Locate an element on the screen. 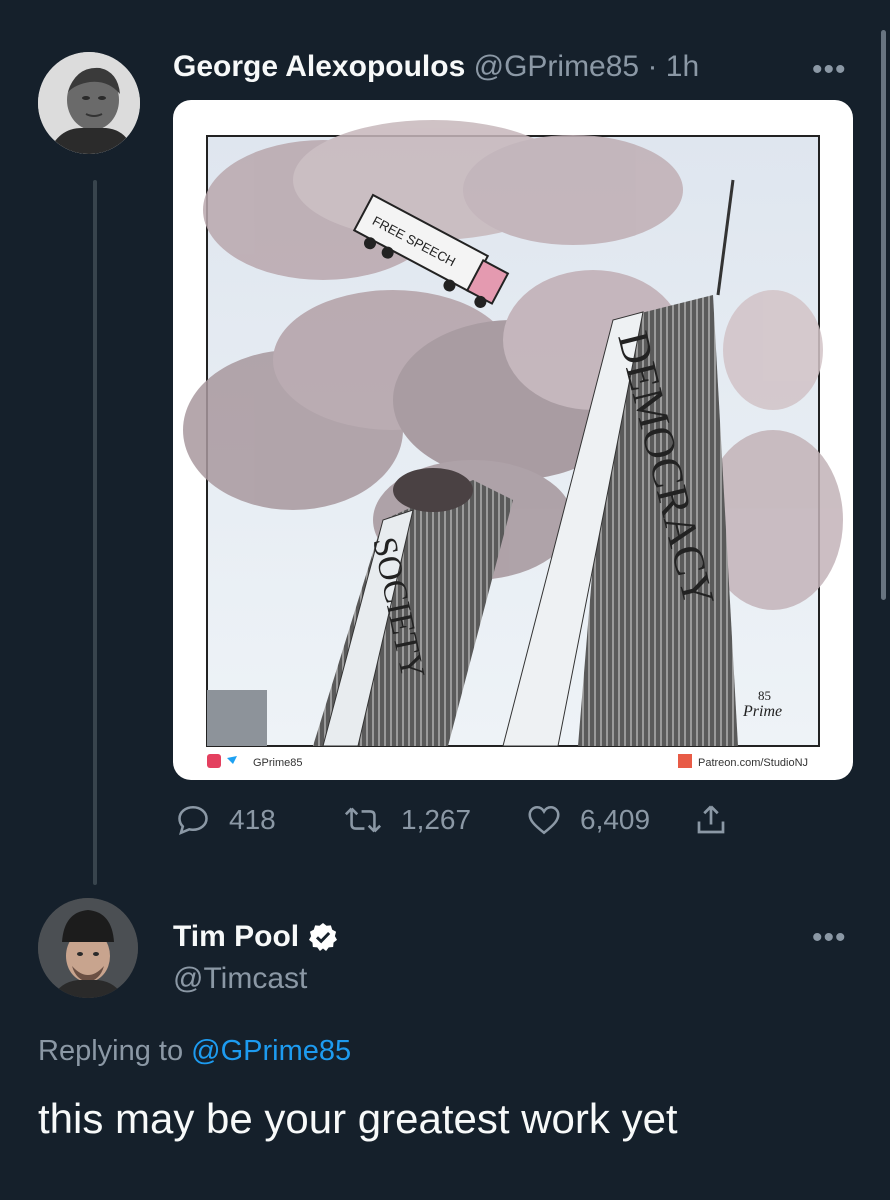 This screenshot has height=1200, width=890. tweet-header: George Alexopoulos @GPrime85 · 1h is located at coordinates (436, 67).